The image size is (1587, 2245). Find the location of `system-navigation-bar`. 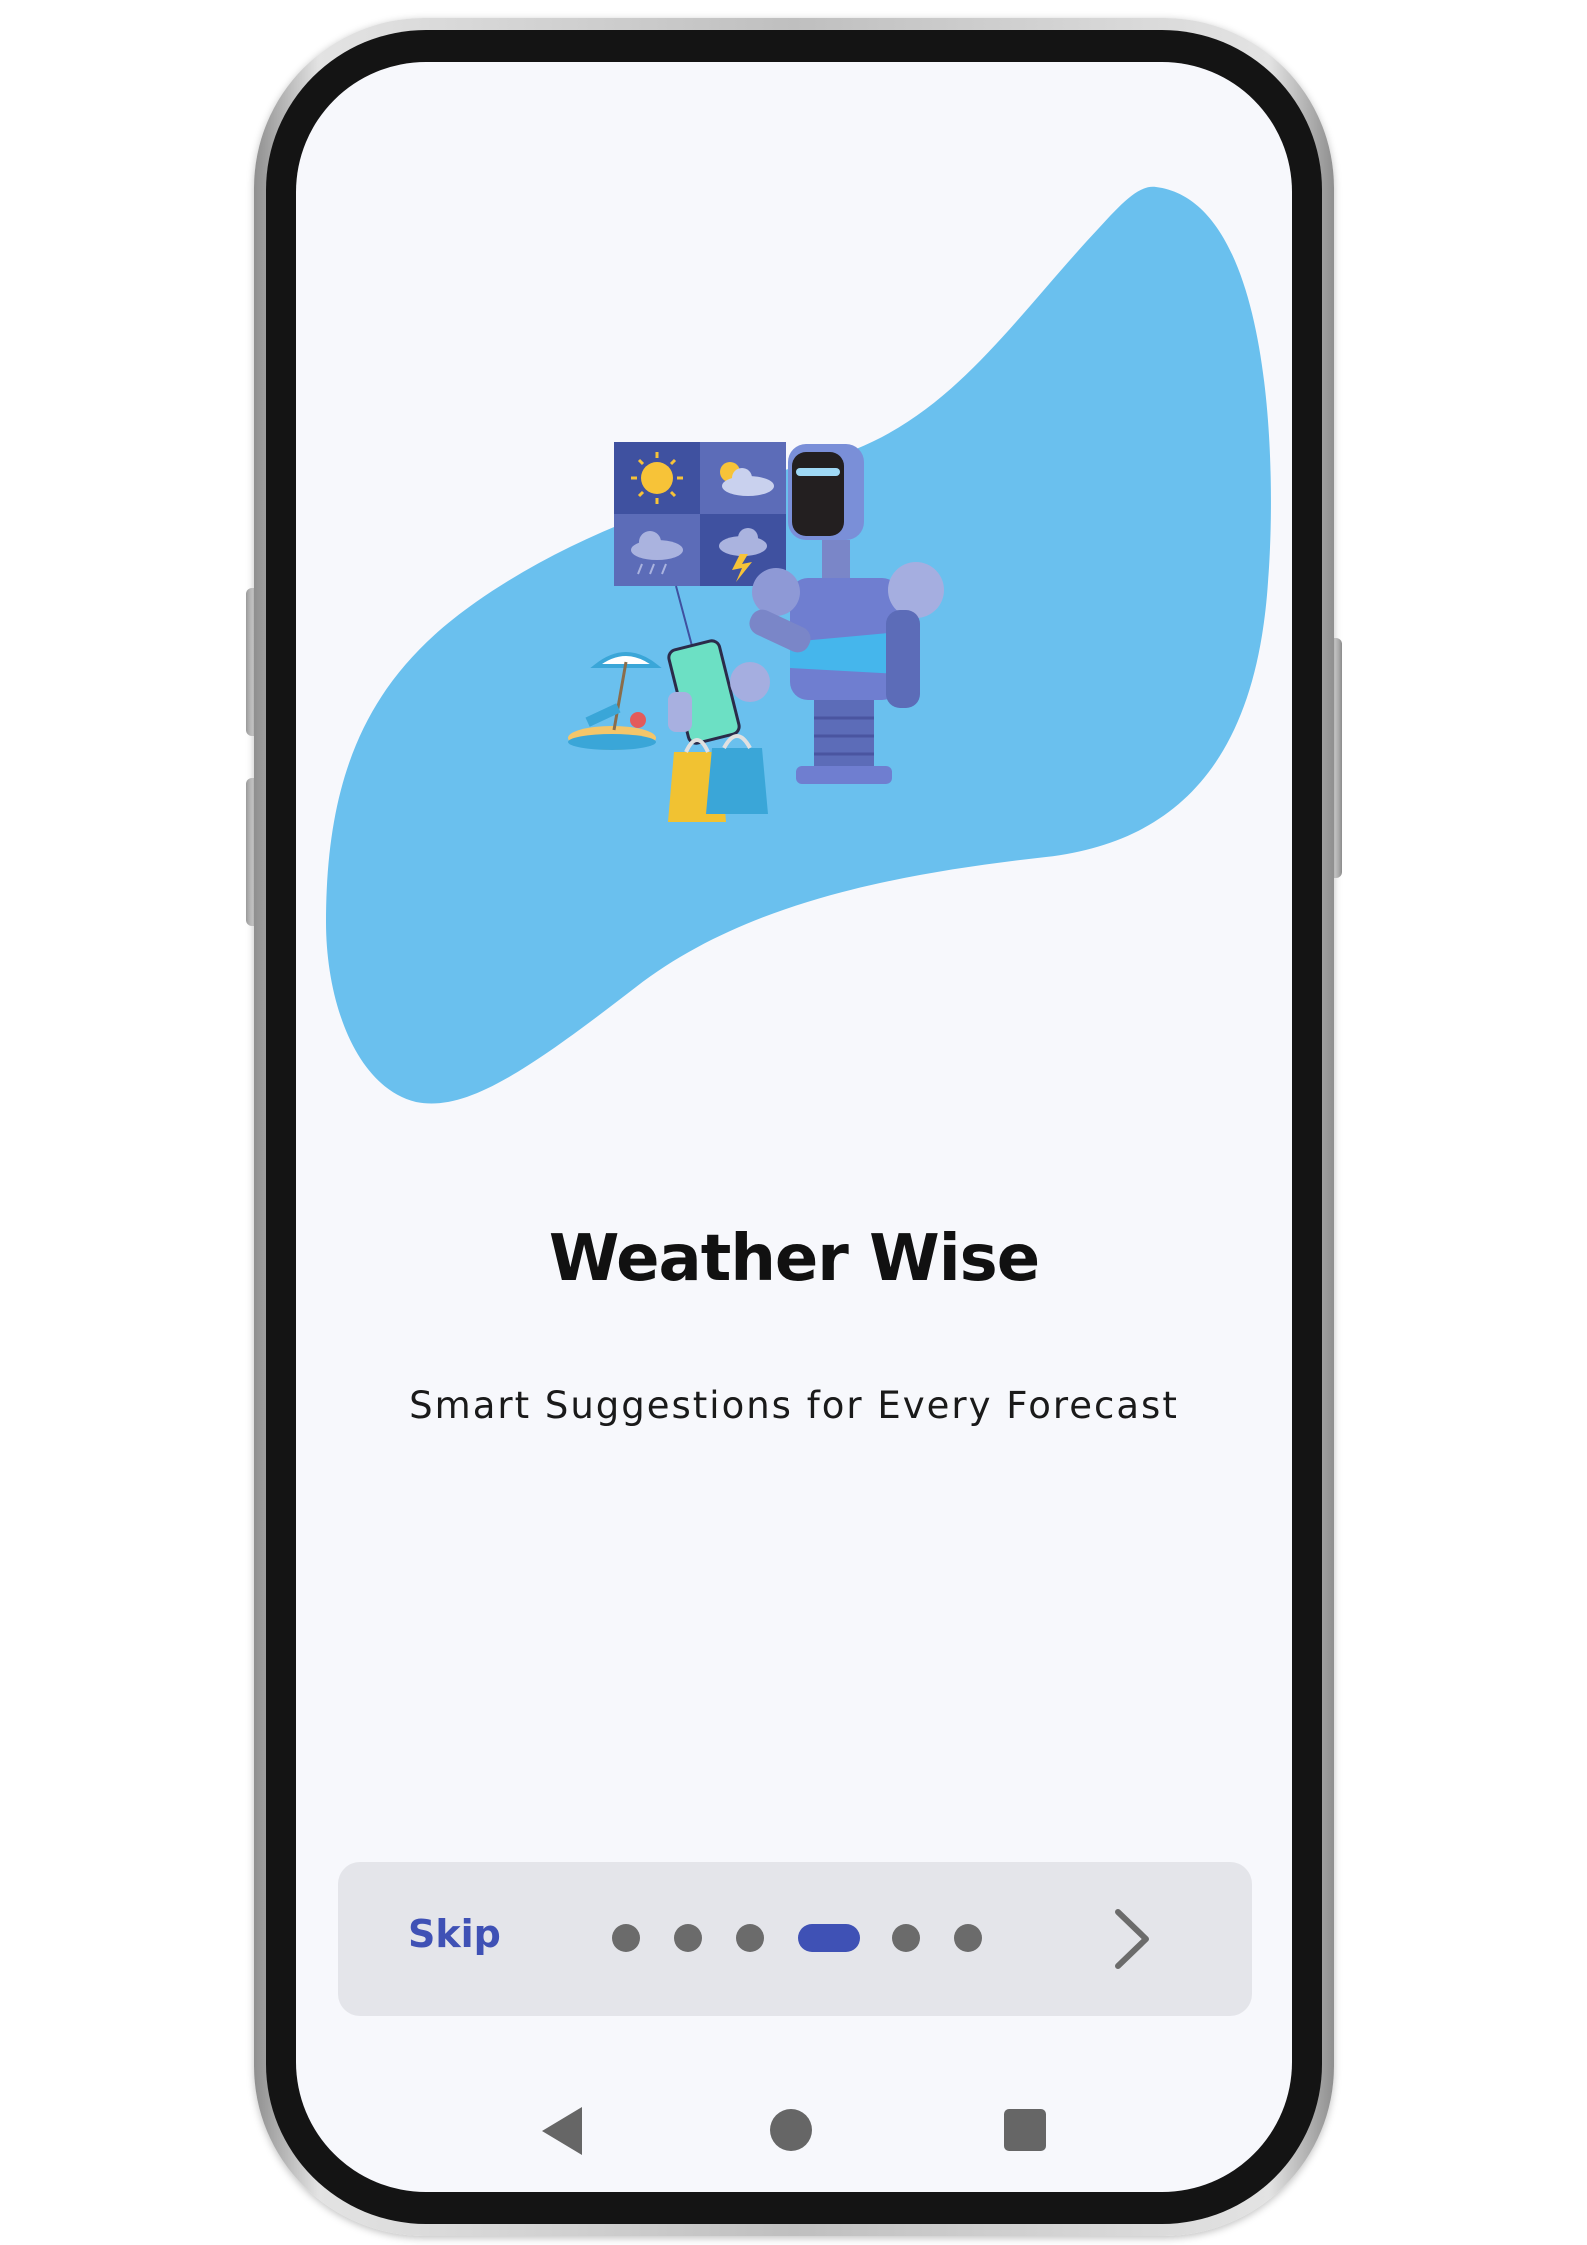

system-navigation-bar is located at coordinates (794, 2147).